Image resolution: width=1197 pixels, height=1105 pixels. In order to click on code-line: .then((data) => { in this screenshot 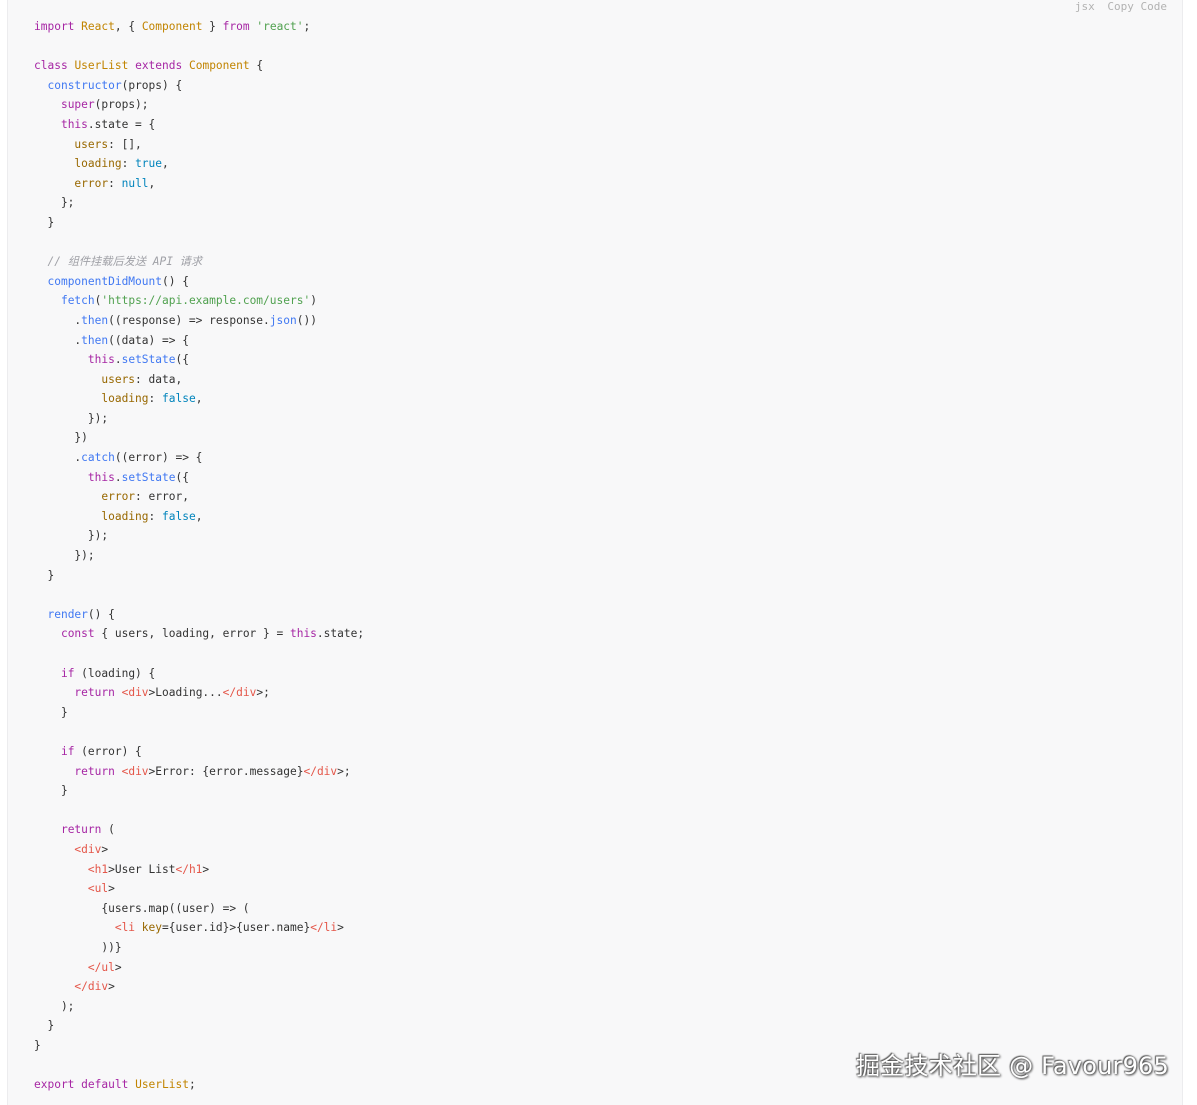, I will do `click(111, 340)`.